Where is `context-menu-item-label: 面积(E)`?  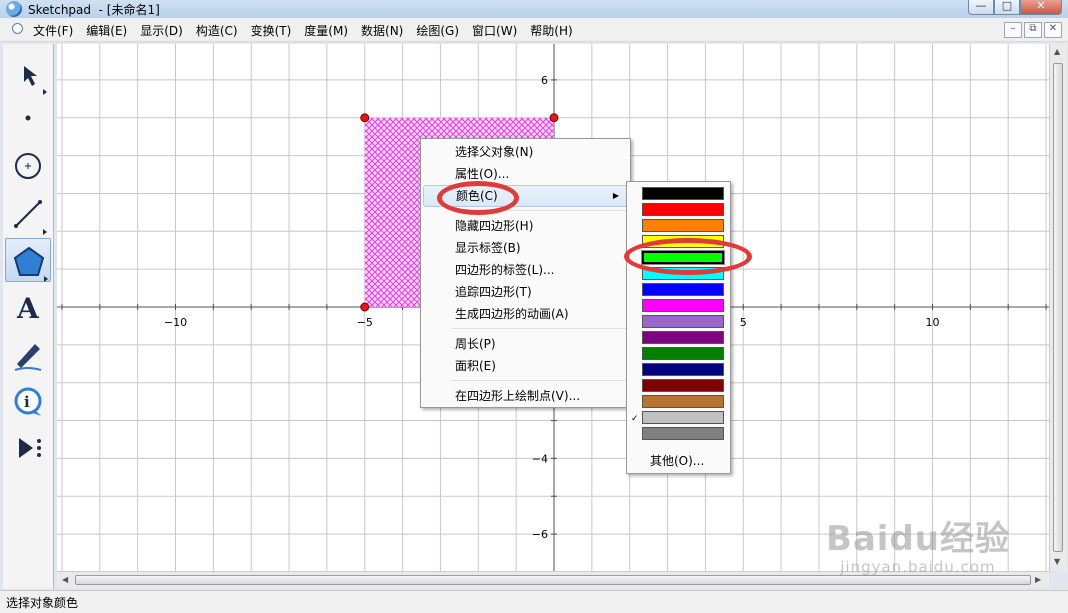 context-menu-item-label: 面积(E) is located at coordinates (475, 366).